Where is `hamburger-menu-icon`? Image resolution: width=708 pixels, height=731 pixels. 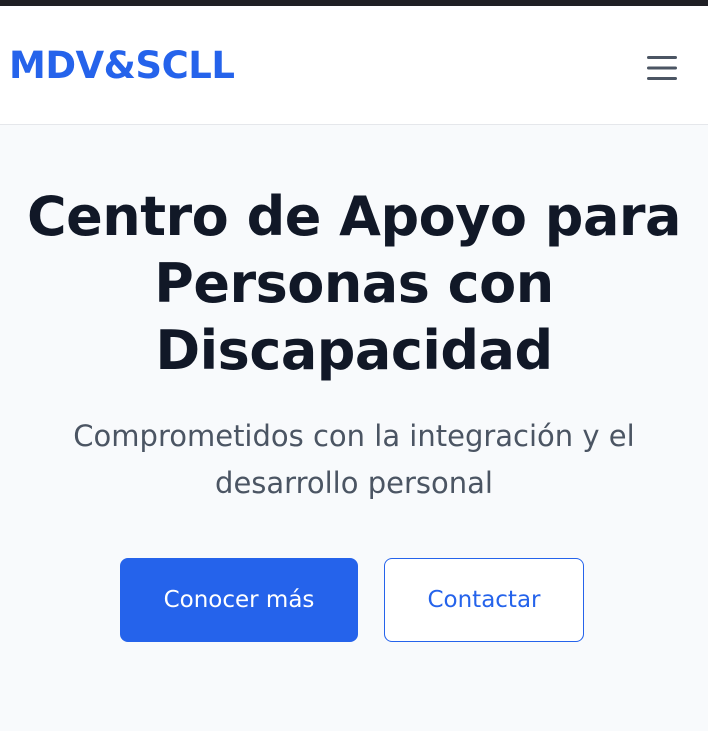 hamburger-menu-icon is located at coordinates (662, 68).